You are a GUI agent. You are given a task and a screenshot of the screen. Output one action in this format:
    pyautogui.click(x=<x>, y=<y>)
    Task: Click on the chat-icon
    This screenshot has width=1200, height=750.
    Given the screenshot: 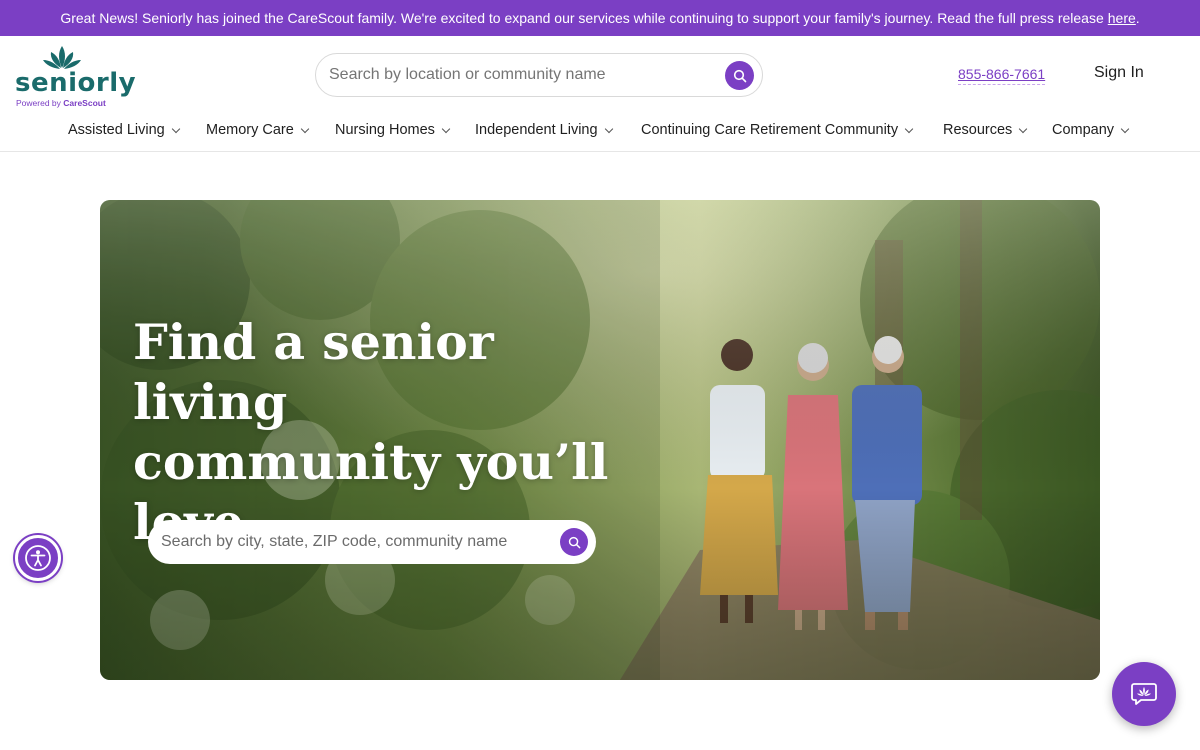 What is the action you would take?
    pyautogui.click(x=1144, y=694)
    